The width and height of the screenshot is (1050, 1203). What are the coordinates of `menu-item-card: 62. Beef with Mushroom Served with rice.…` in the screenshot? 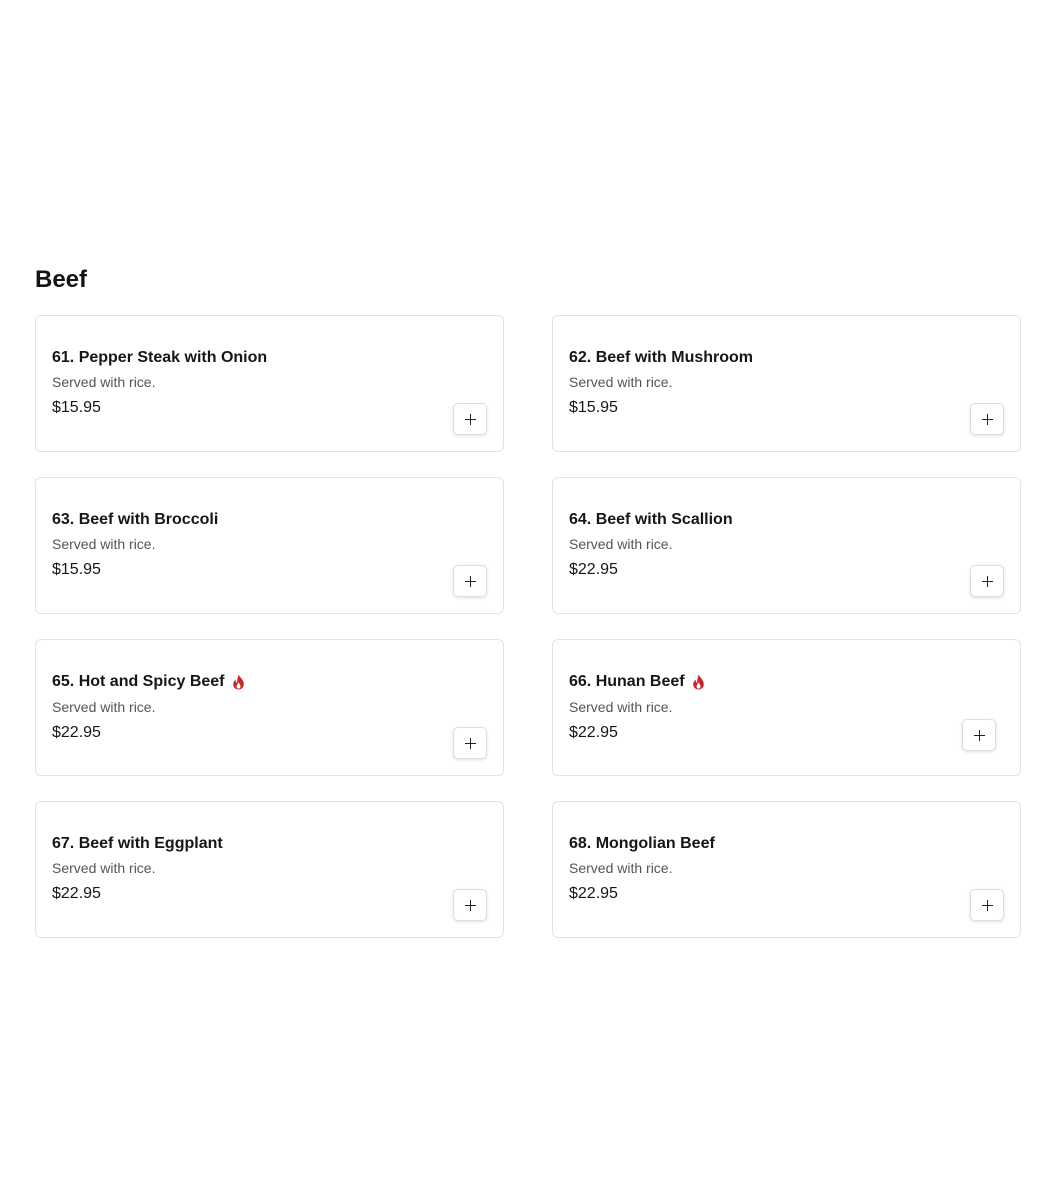 It's located at (786, 383).